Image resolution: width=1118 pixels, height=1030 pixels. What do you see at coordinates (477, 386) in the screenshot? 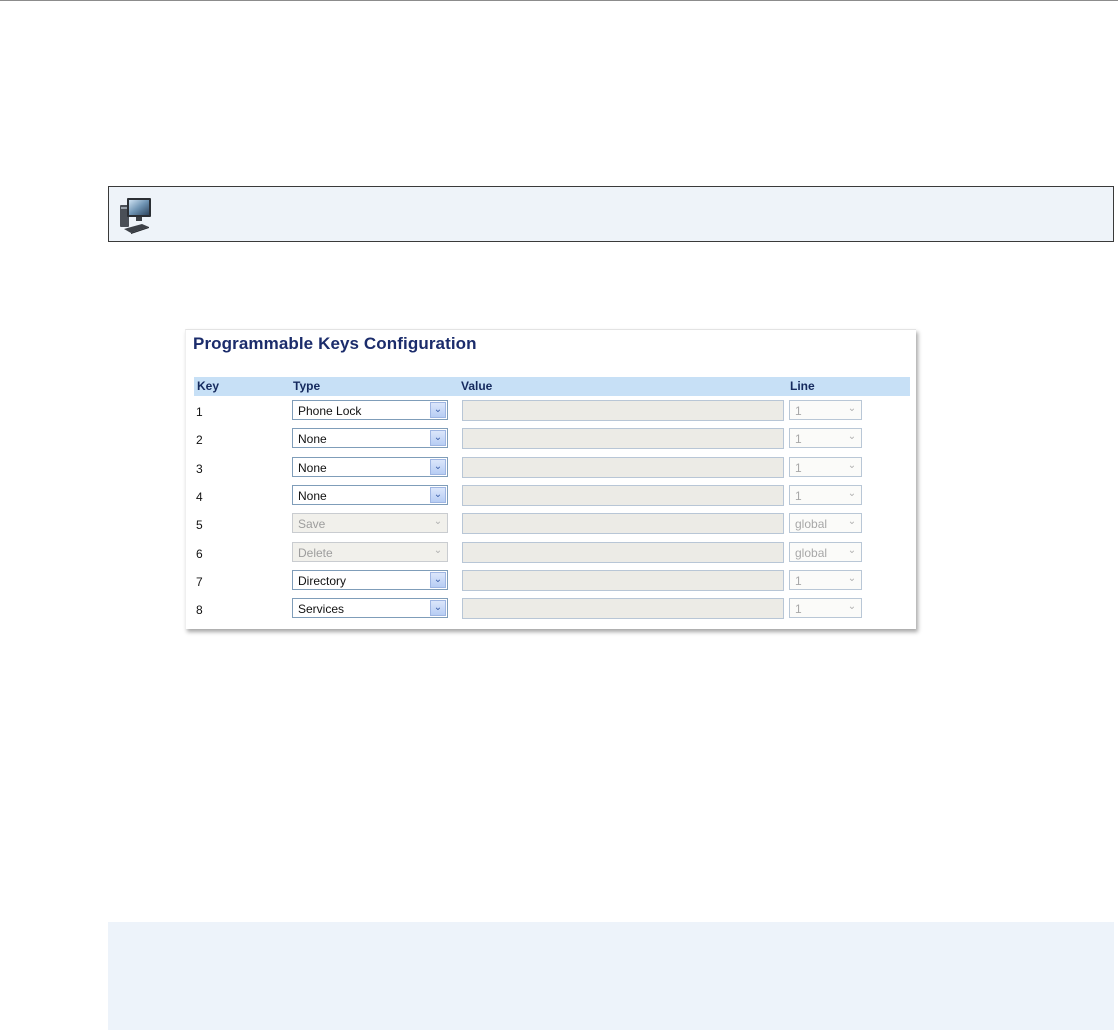
I see `header-value: Value` at bounding box center [477, 386].